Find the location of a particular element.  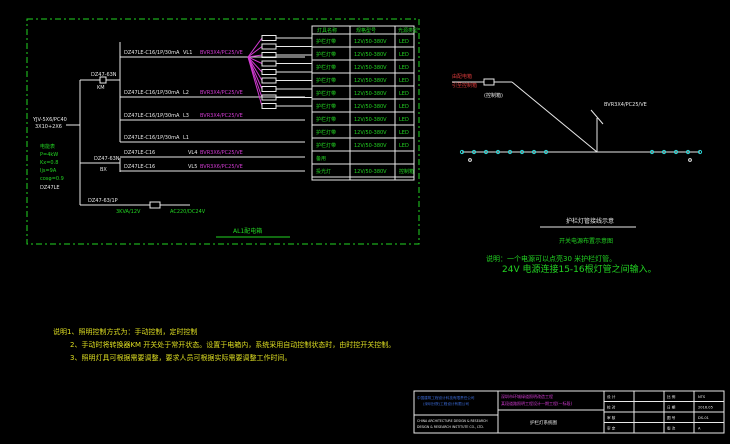

circuit-id: L2 is located at coordinates (186, 93).